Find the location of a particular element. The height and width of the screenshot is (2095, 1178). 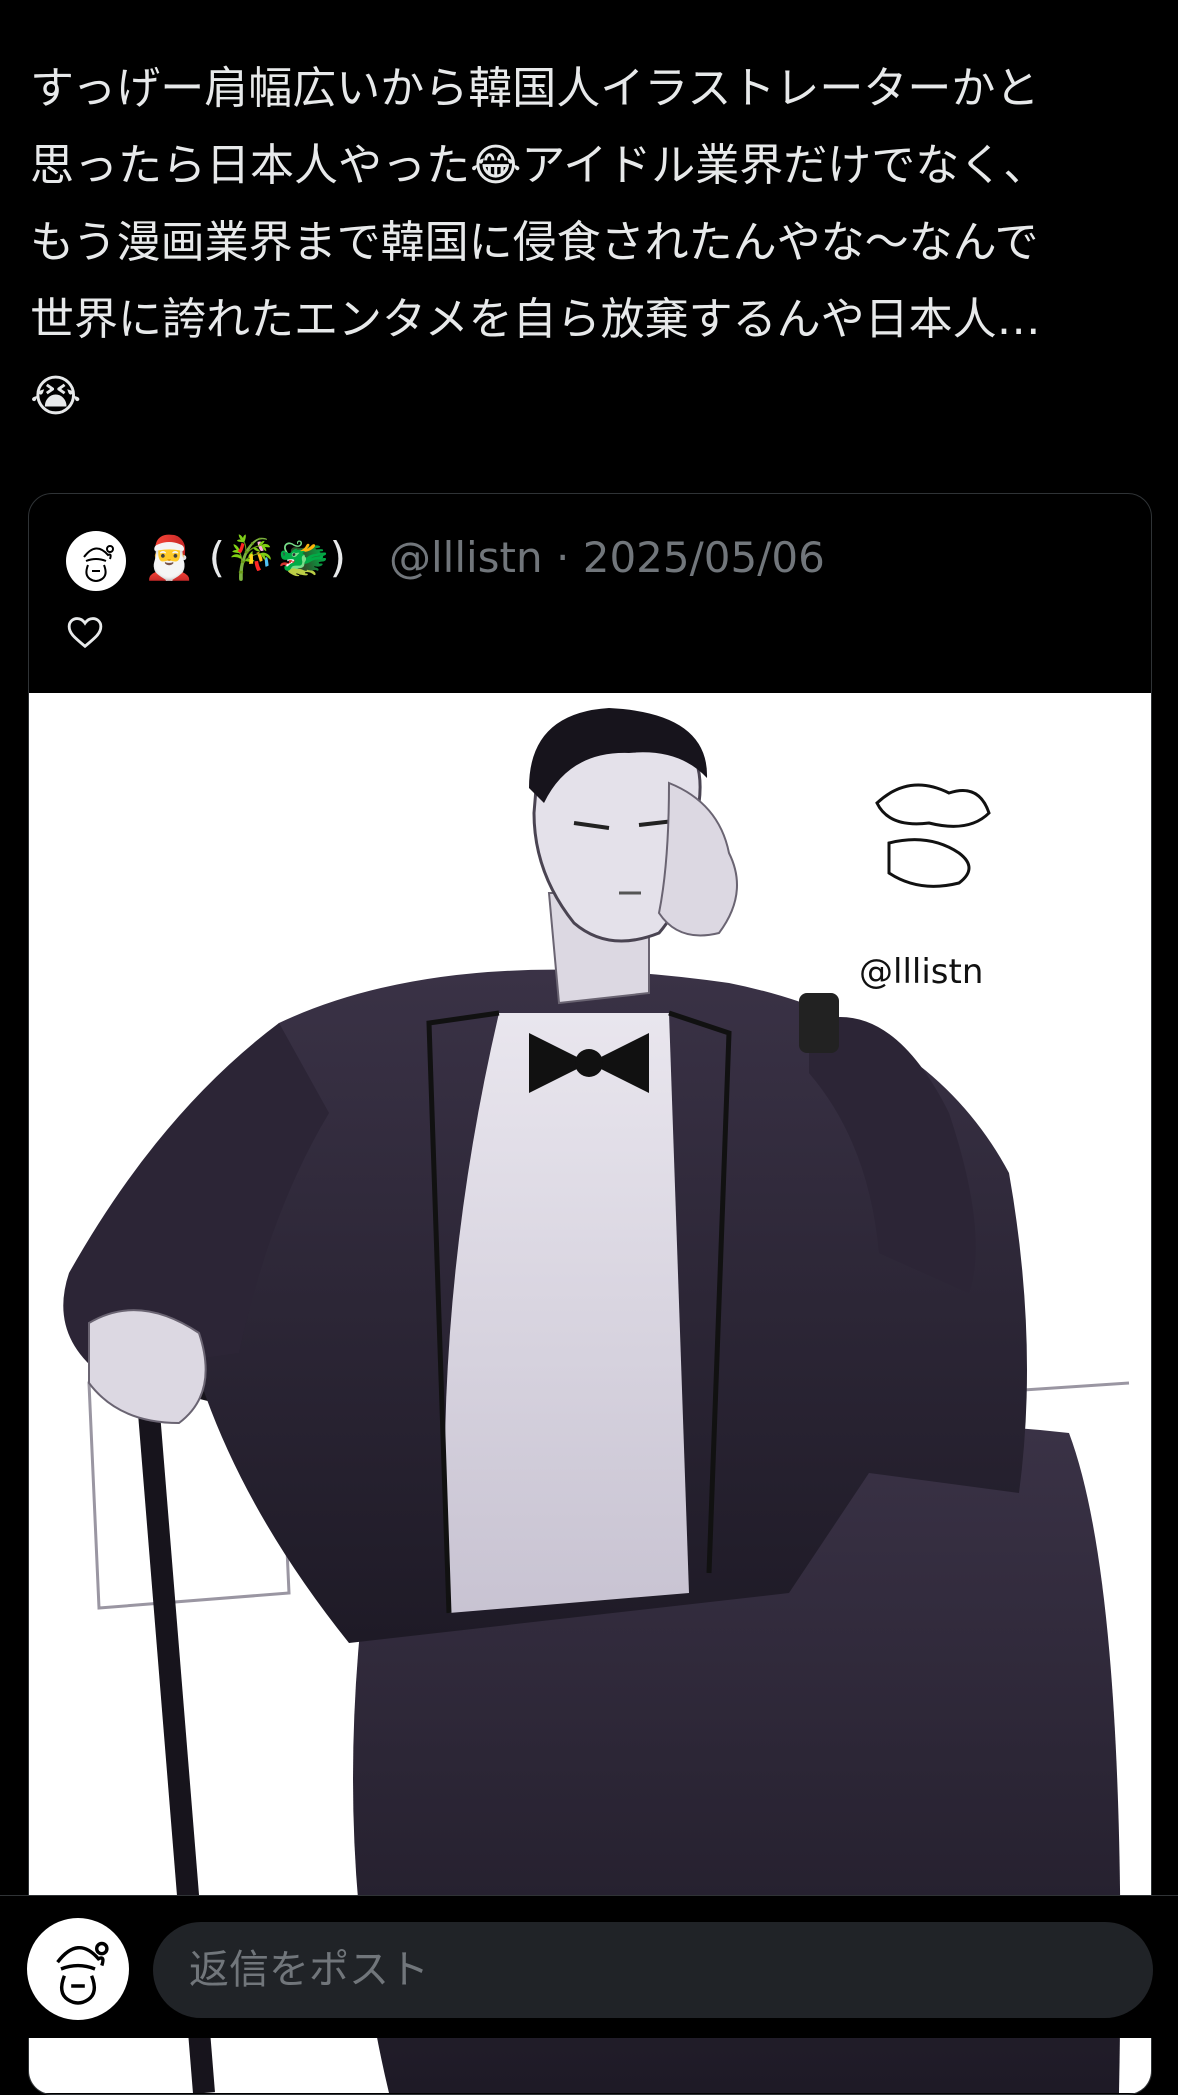

reply-bar is located at coordinates (589, 1966).